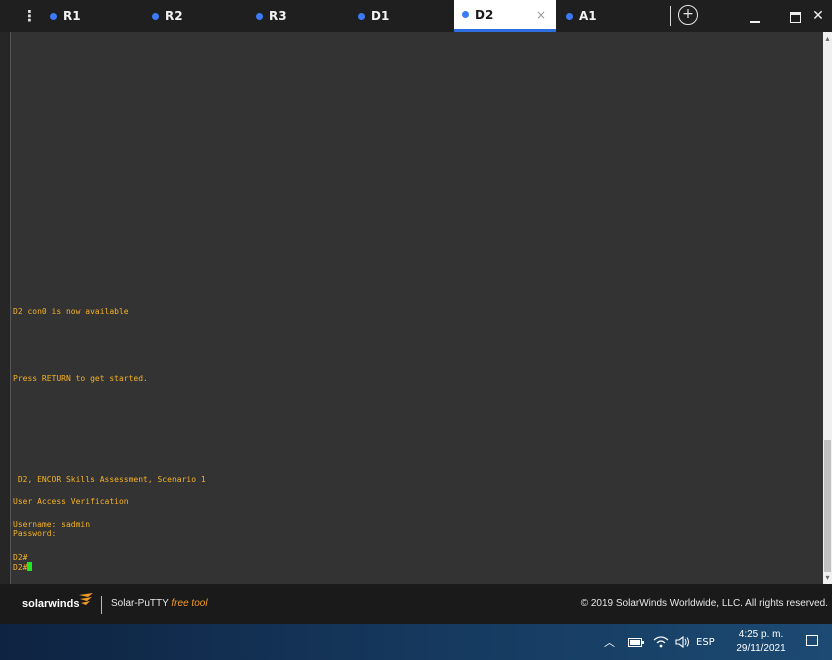 The width and height of the screenshot is (832, 660). Describe the element at coordinates (406, 16) in the screenshot. I see `tab-d1: D1` at that location.